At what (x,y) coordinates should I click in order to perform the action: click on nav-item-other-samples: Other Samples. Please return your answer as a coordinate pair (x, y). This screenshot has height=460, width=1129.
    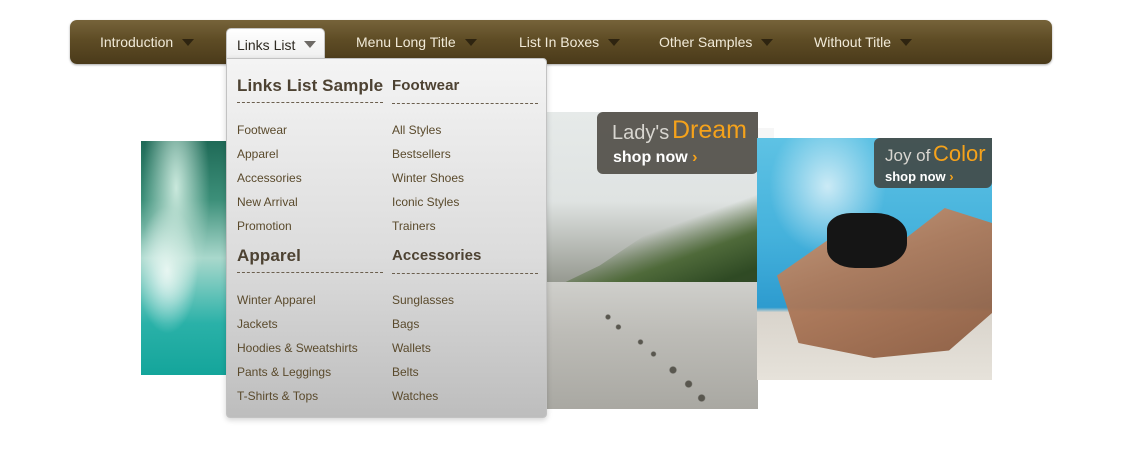
    Looking at the image, I should click on (716, 42).